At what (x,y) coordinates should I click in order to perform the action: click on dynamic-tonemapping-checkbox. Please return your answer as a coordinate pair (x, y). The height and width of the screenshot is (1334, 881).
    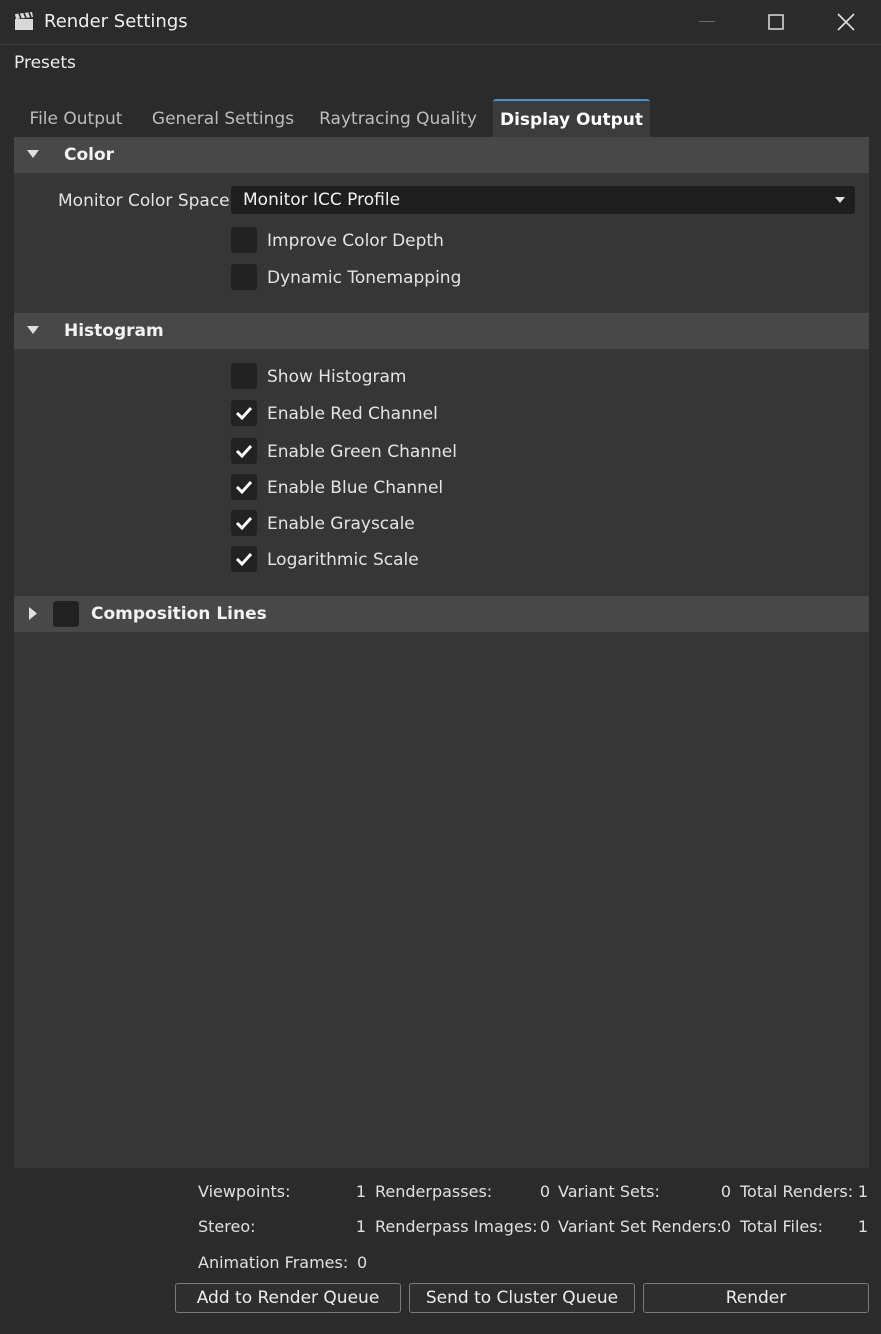
    Looking at the image, I should click on (244, 277).